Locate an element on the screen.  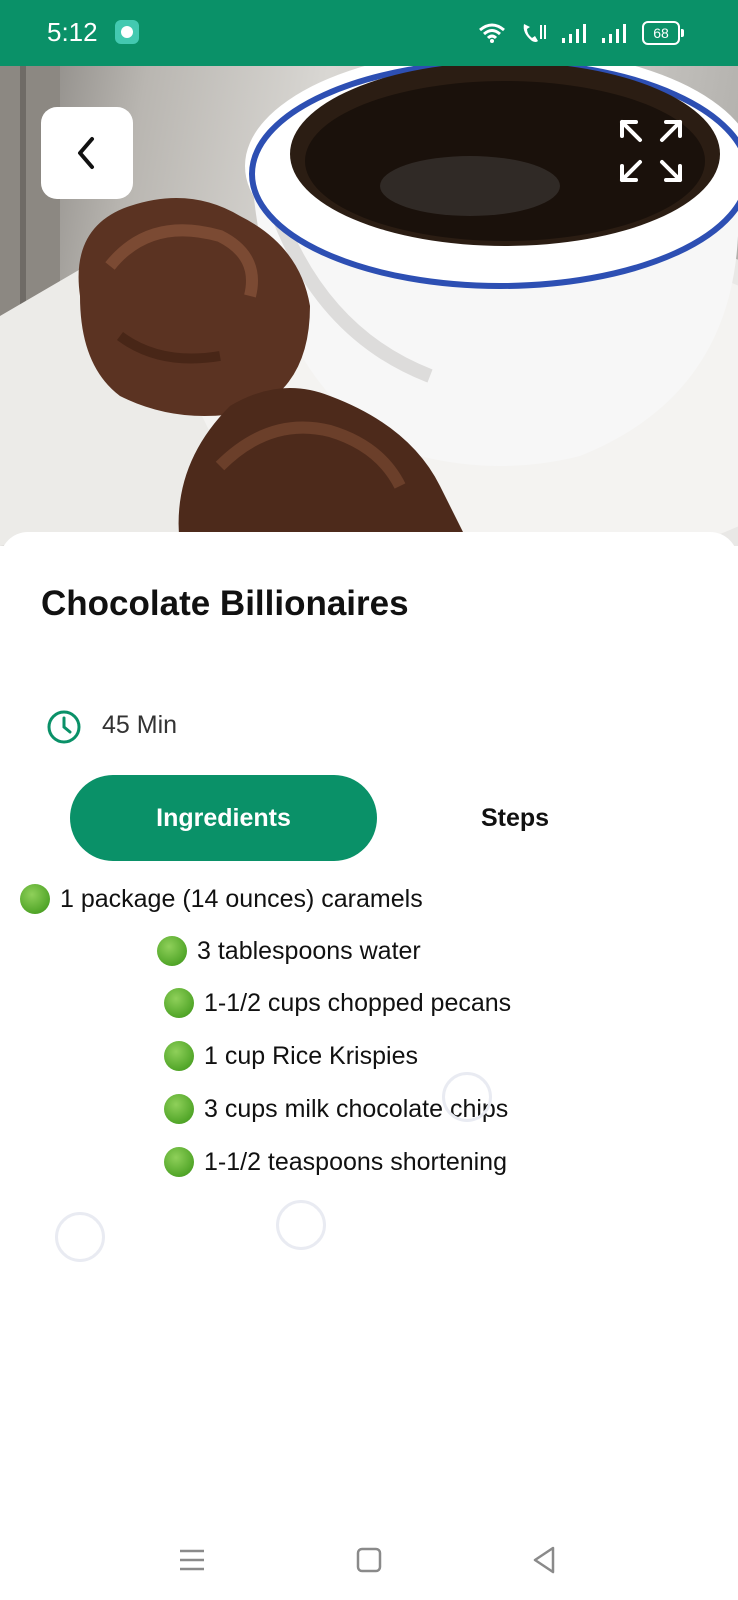
list-item: 3 tablespoons water is located at coordinates (289, 951).